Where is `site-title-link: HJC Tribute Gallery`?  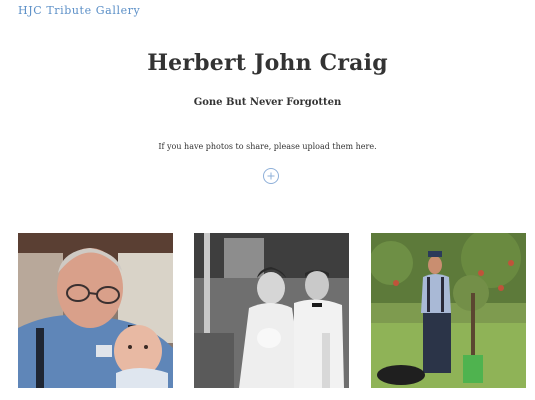
site-title-link: HJC Tribute Gallery is located at coordinates (79, 10).